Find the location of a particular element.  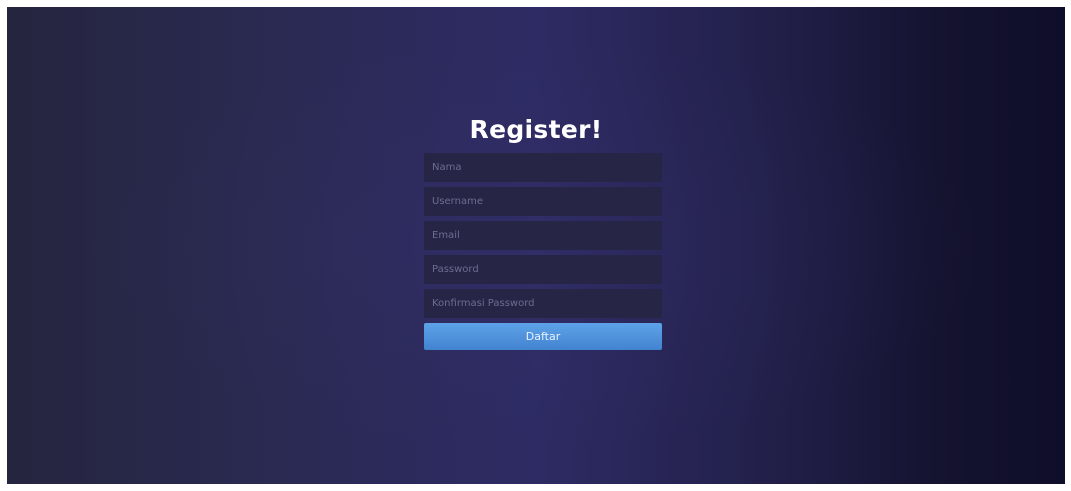

username-field is located at coordinates (543, 201).